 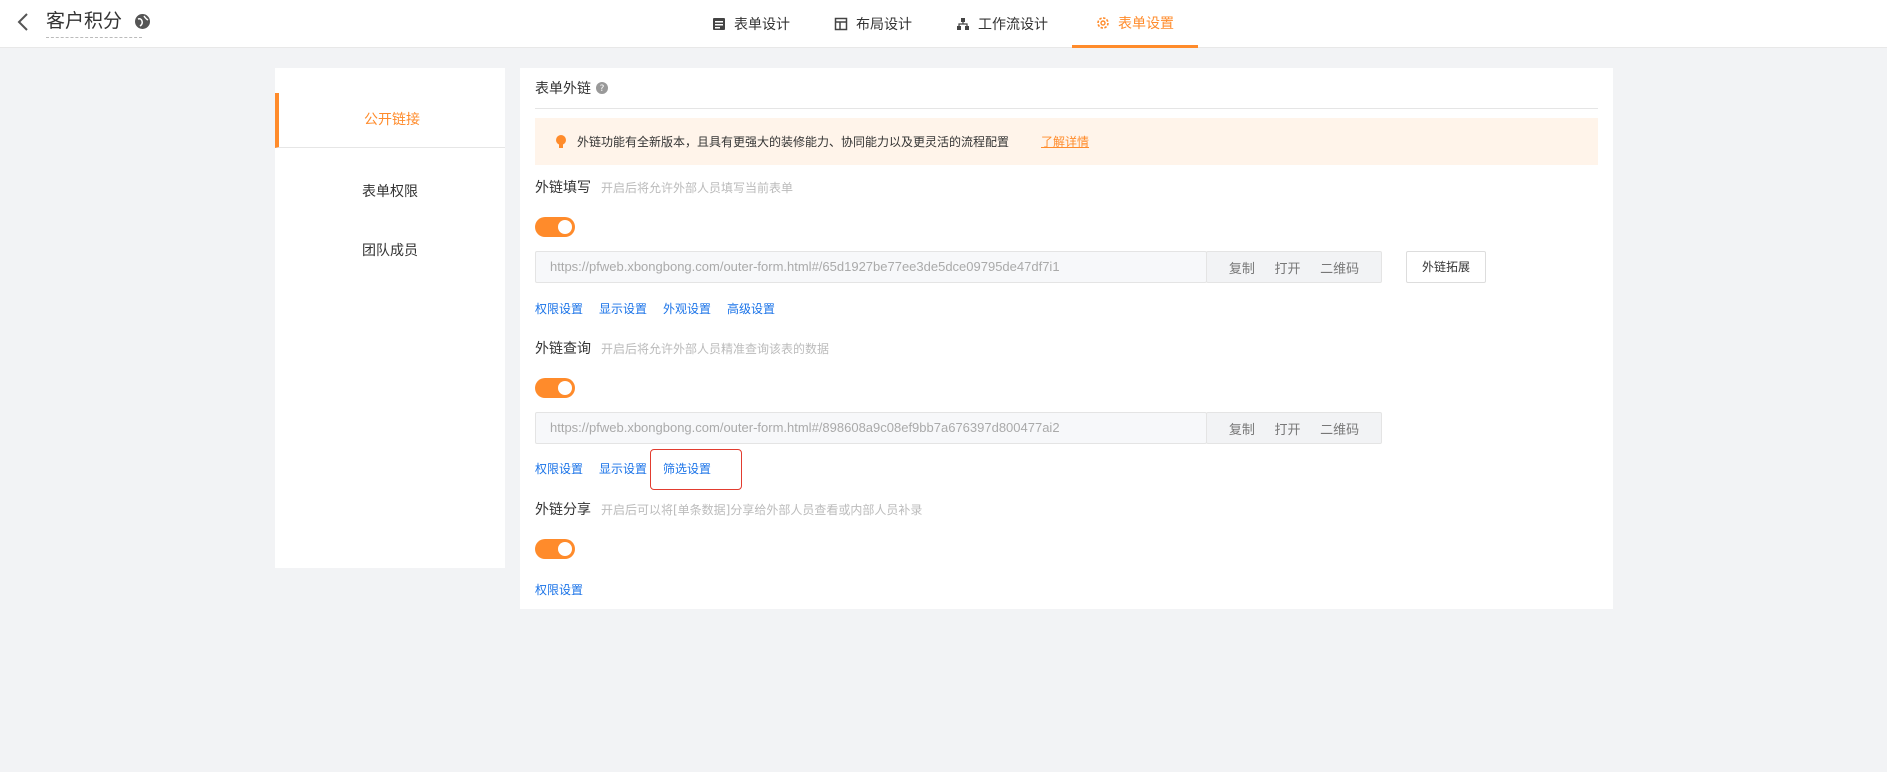 I want to click on section-description: 开启后将允许外部人员精准查询该表的数据, so click(x=715, y=349).